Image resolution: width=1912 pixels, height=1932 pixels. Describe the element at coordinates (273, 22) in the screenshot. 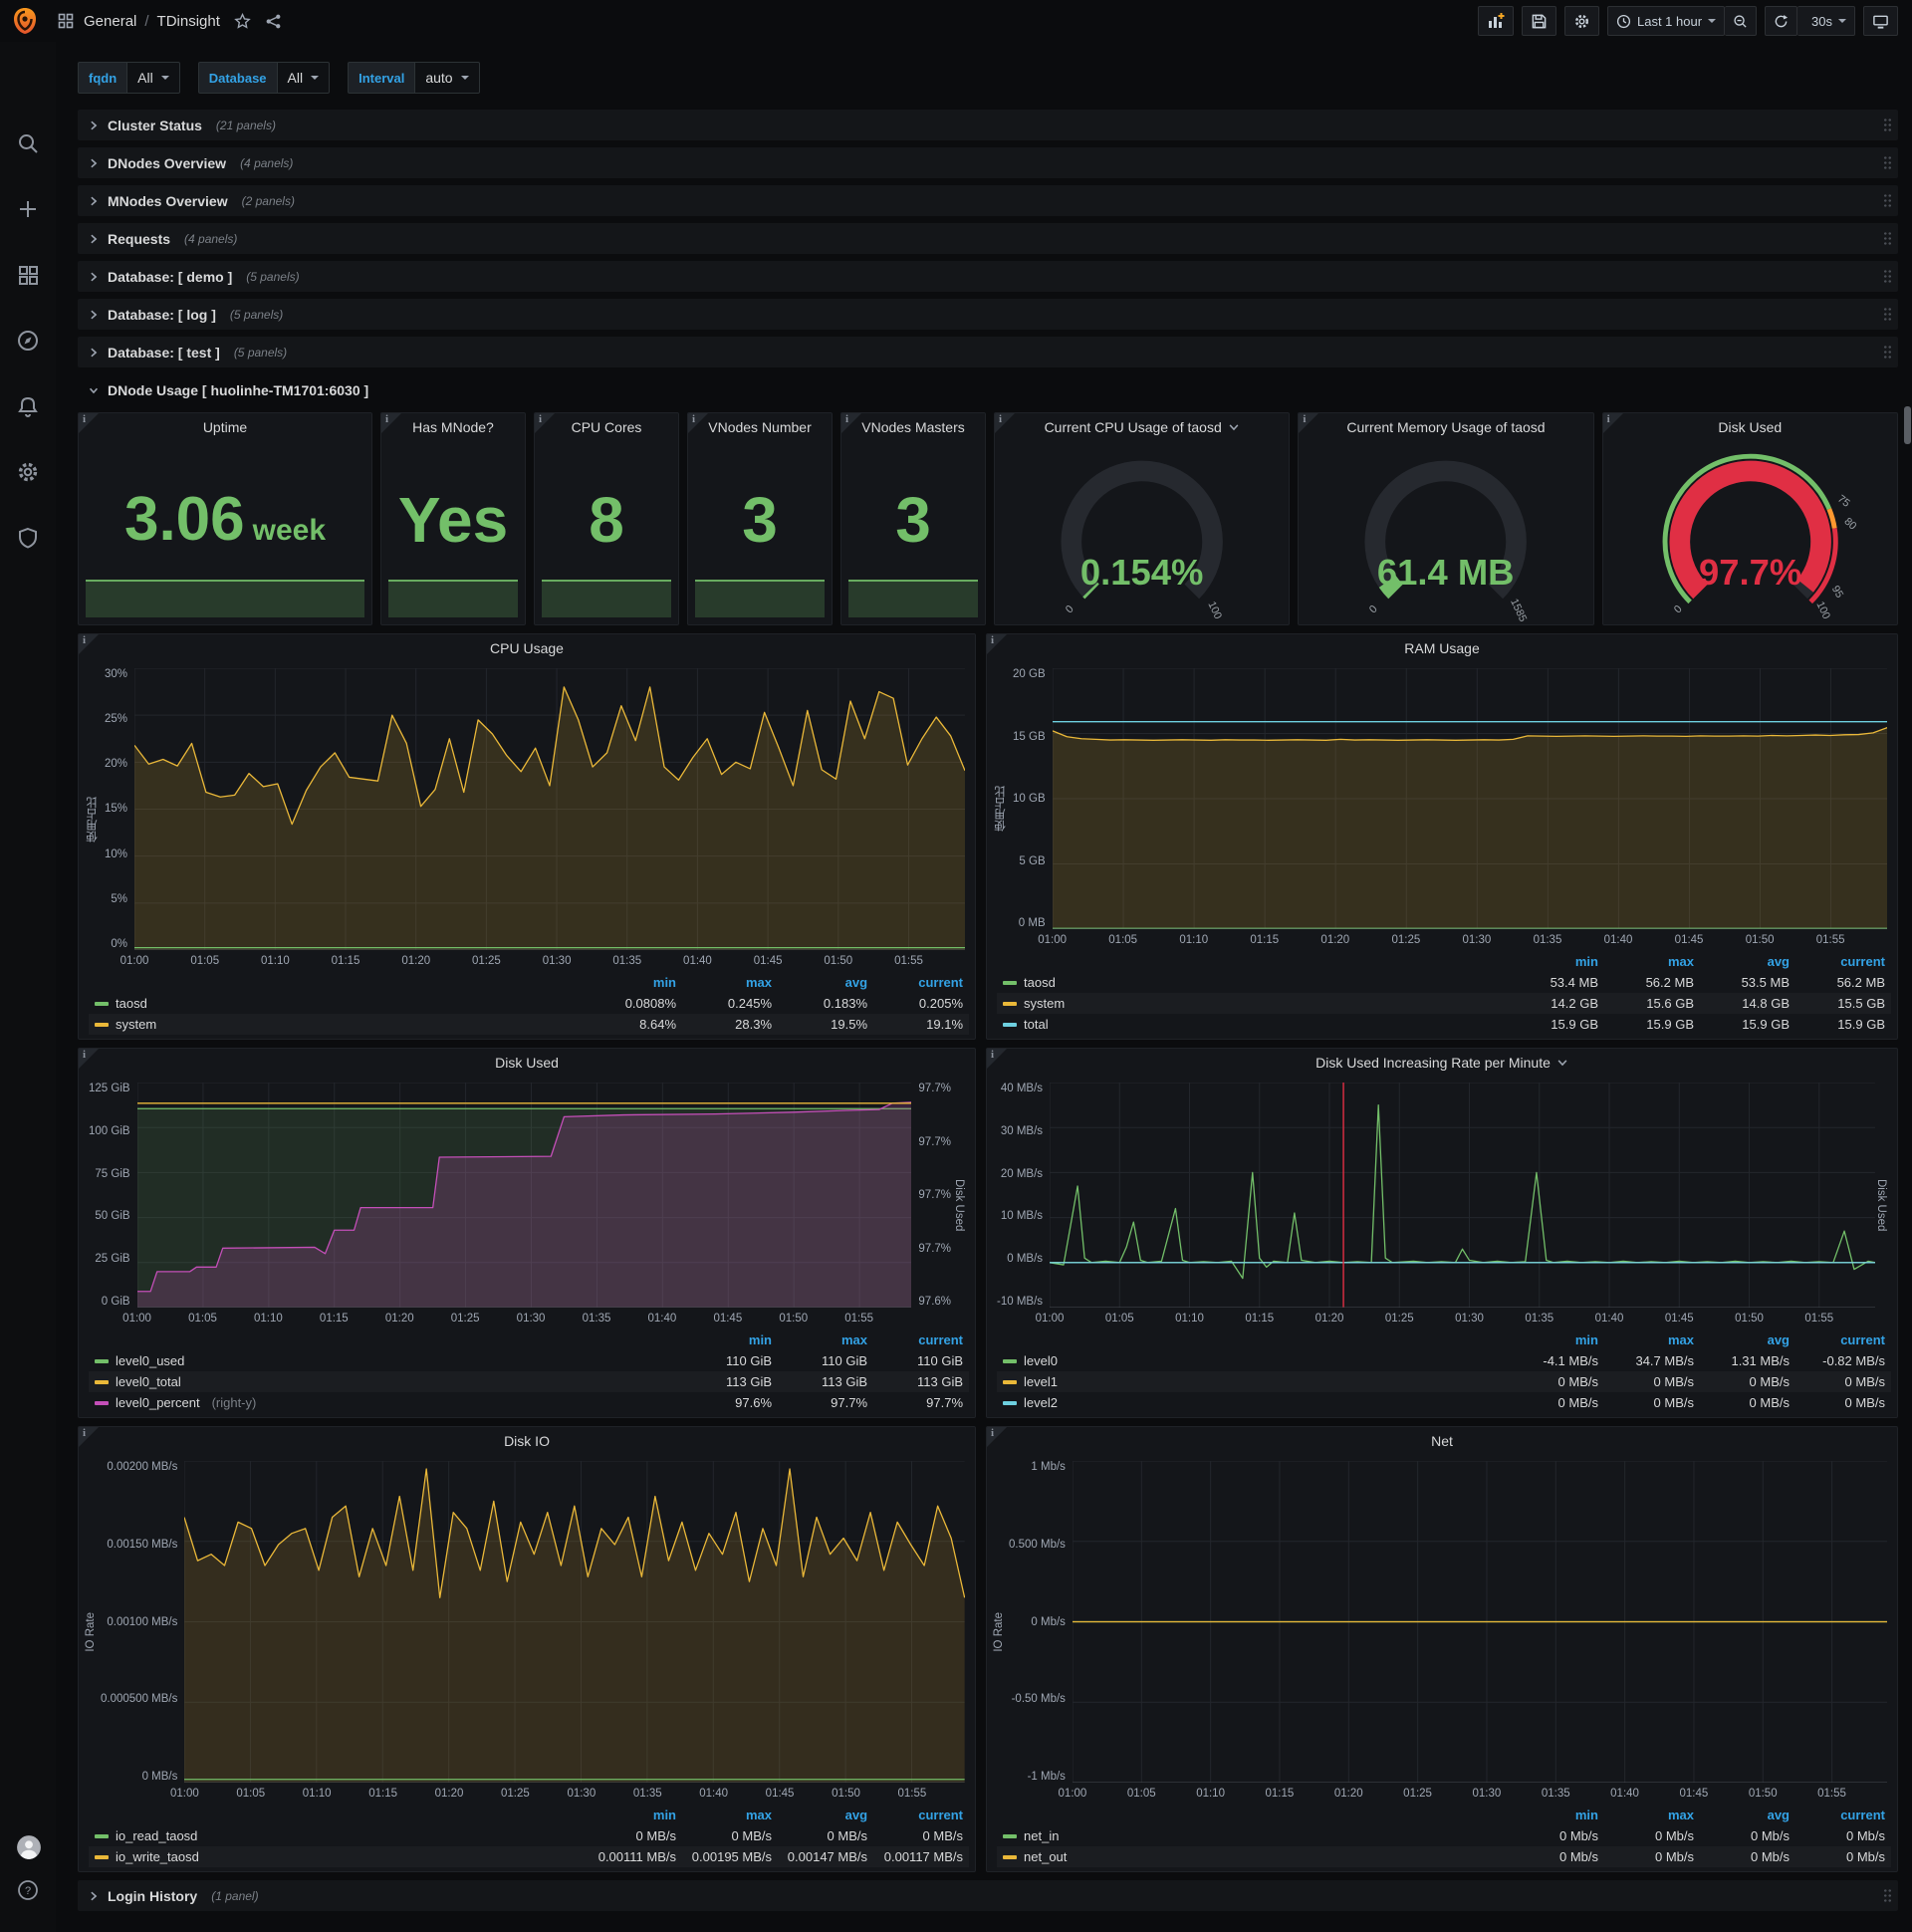

I see `share-icon` at that location.